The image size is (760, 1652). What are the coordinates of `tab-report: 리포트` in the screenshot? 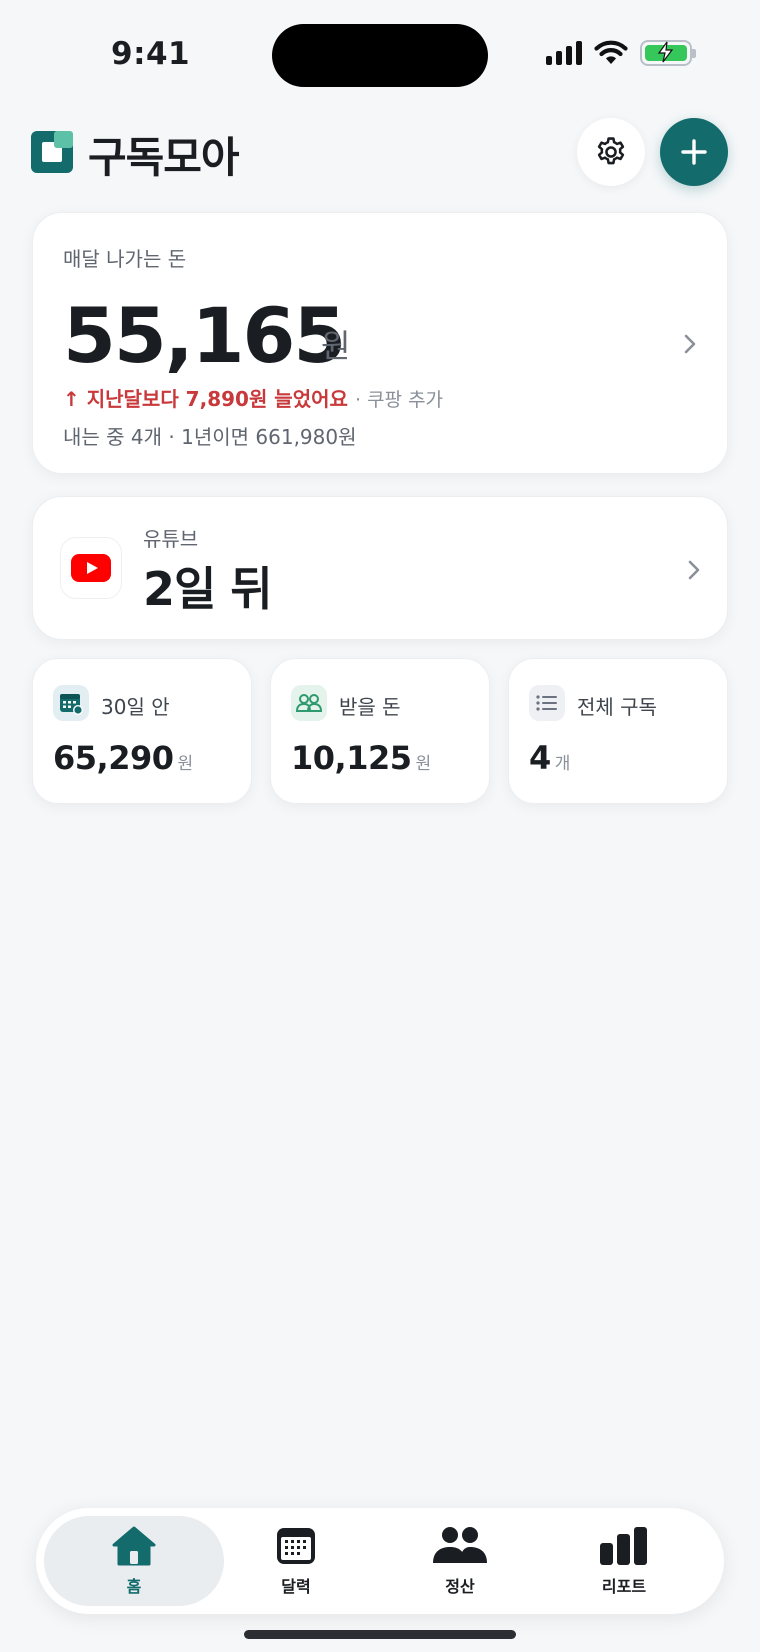 It's located at (624, 1561).